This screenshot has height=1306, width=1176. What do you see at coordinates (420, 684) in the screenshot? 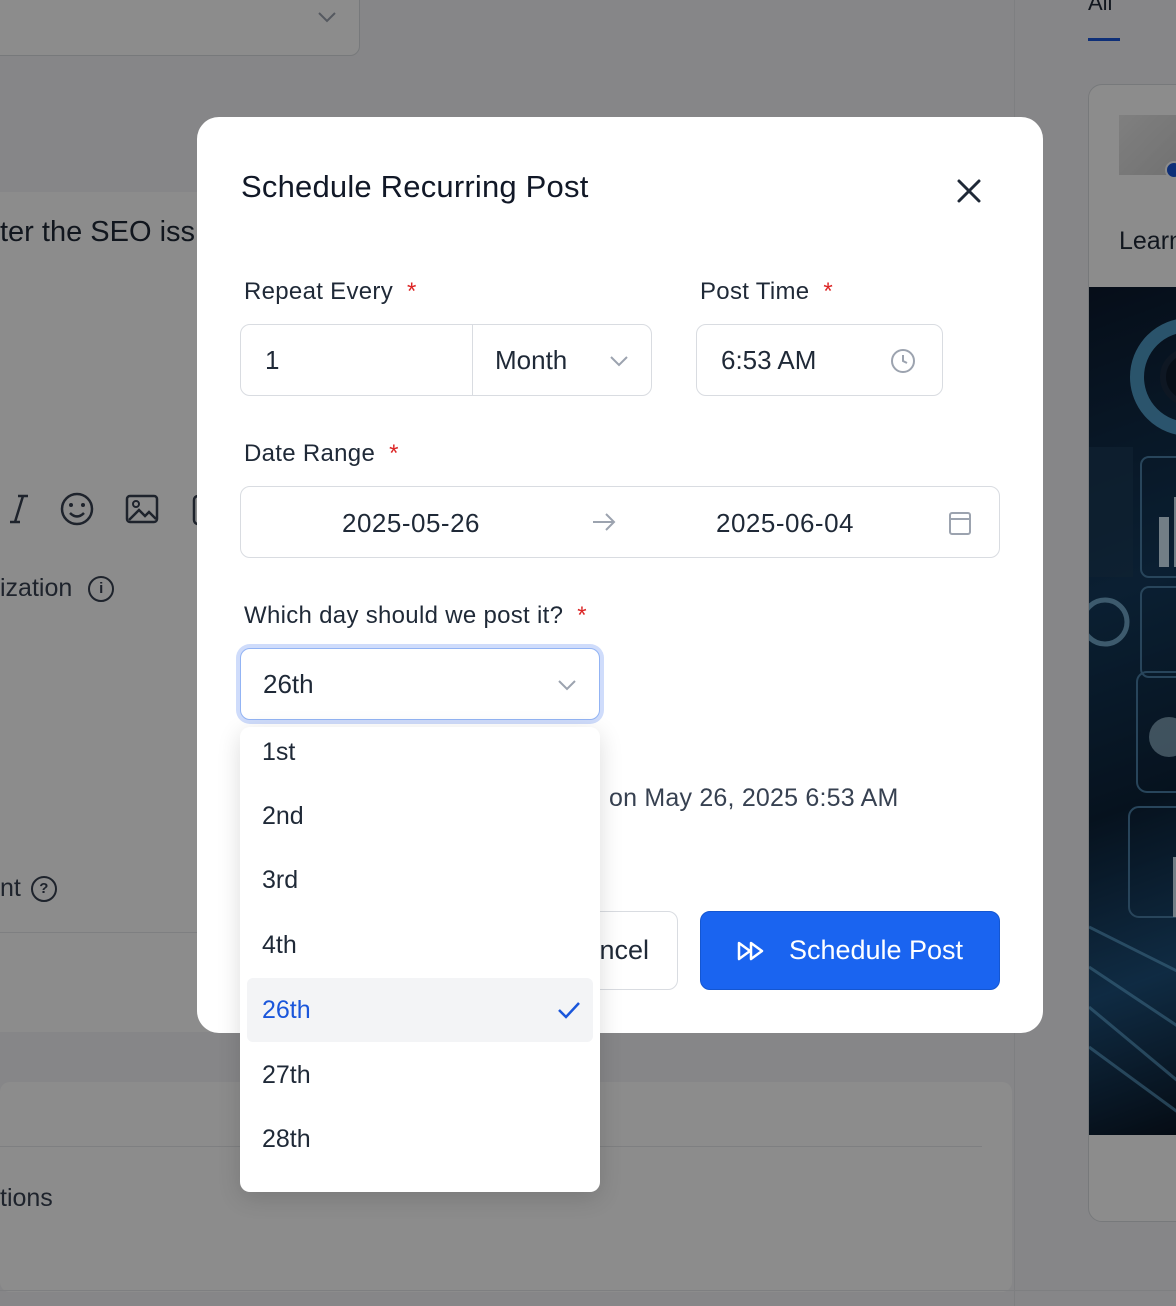
I see `post-day-select: 26th` at bounding box center [420, 684].